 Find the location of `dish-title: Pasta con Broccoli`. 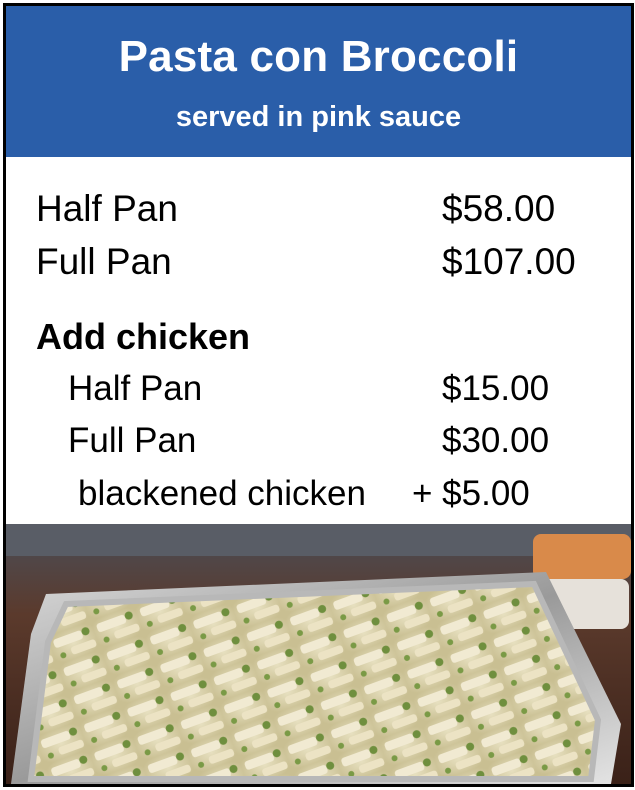

dish-title: Pasta con Broccoli is located at coordinates (318, 56).